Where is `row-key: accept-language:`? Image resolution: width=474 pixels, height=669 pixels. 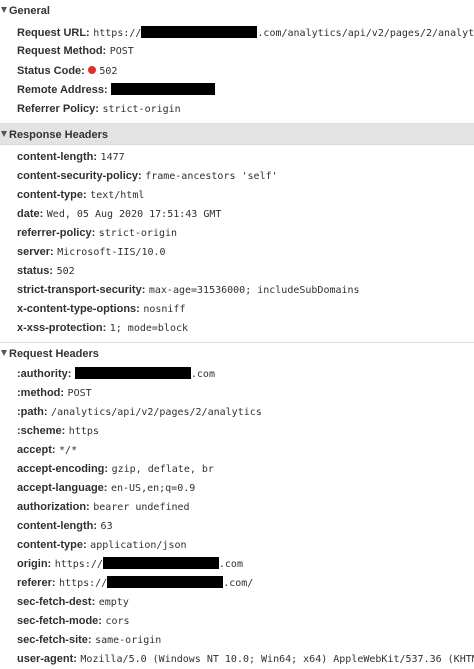
row-key: accept-language: is located at coordinates (62, 488).